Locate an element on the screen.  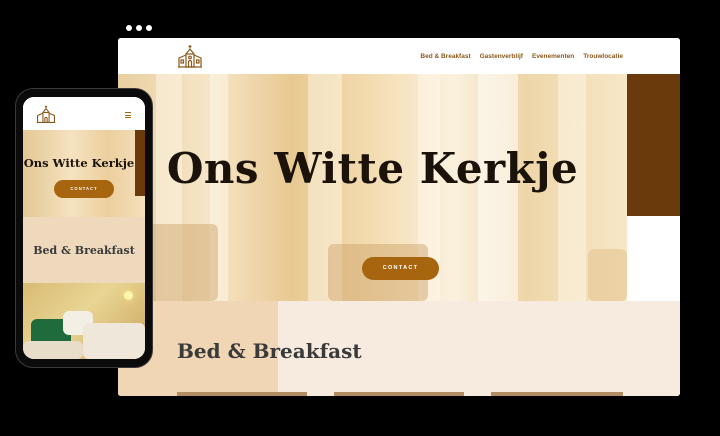
mobile-section-title: Bed & Breakfast is located at coordinates (84, 250).